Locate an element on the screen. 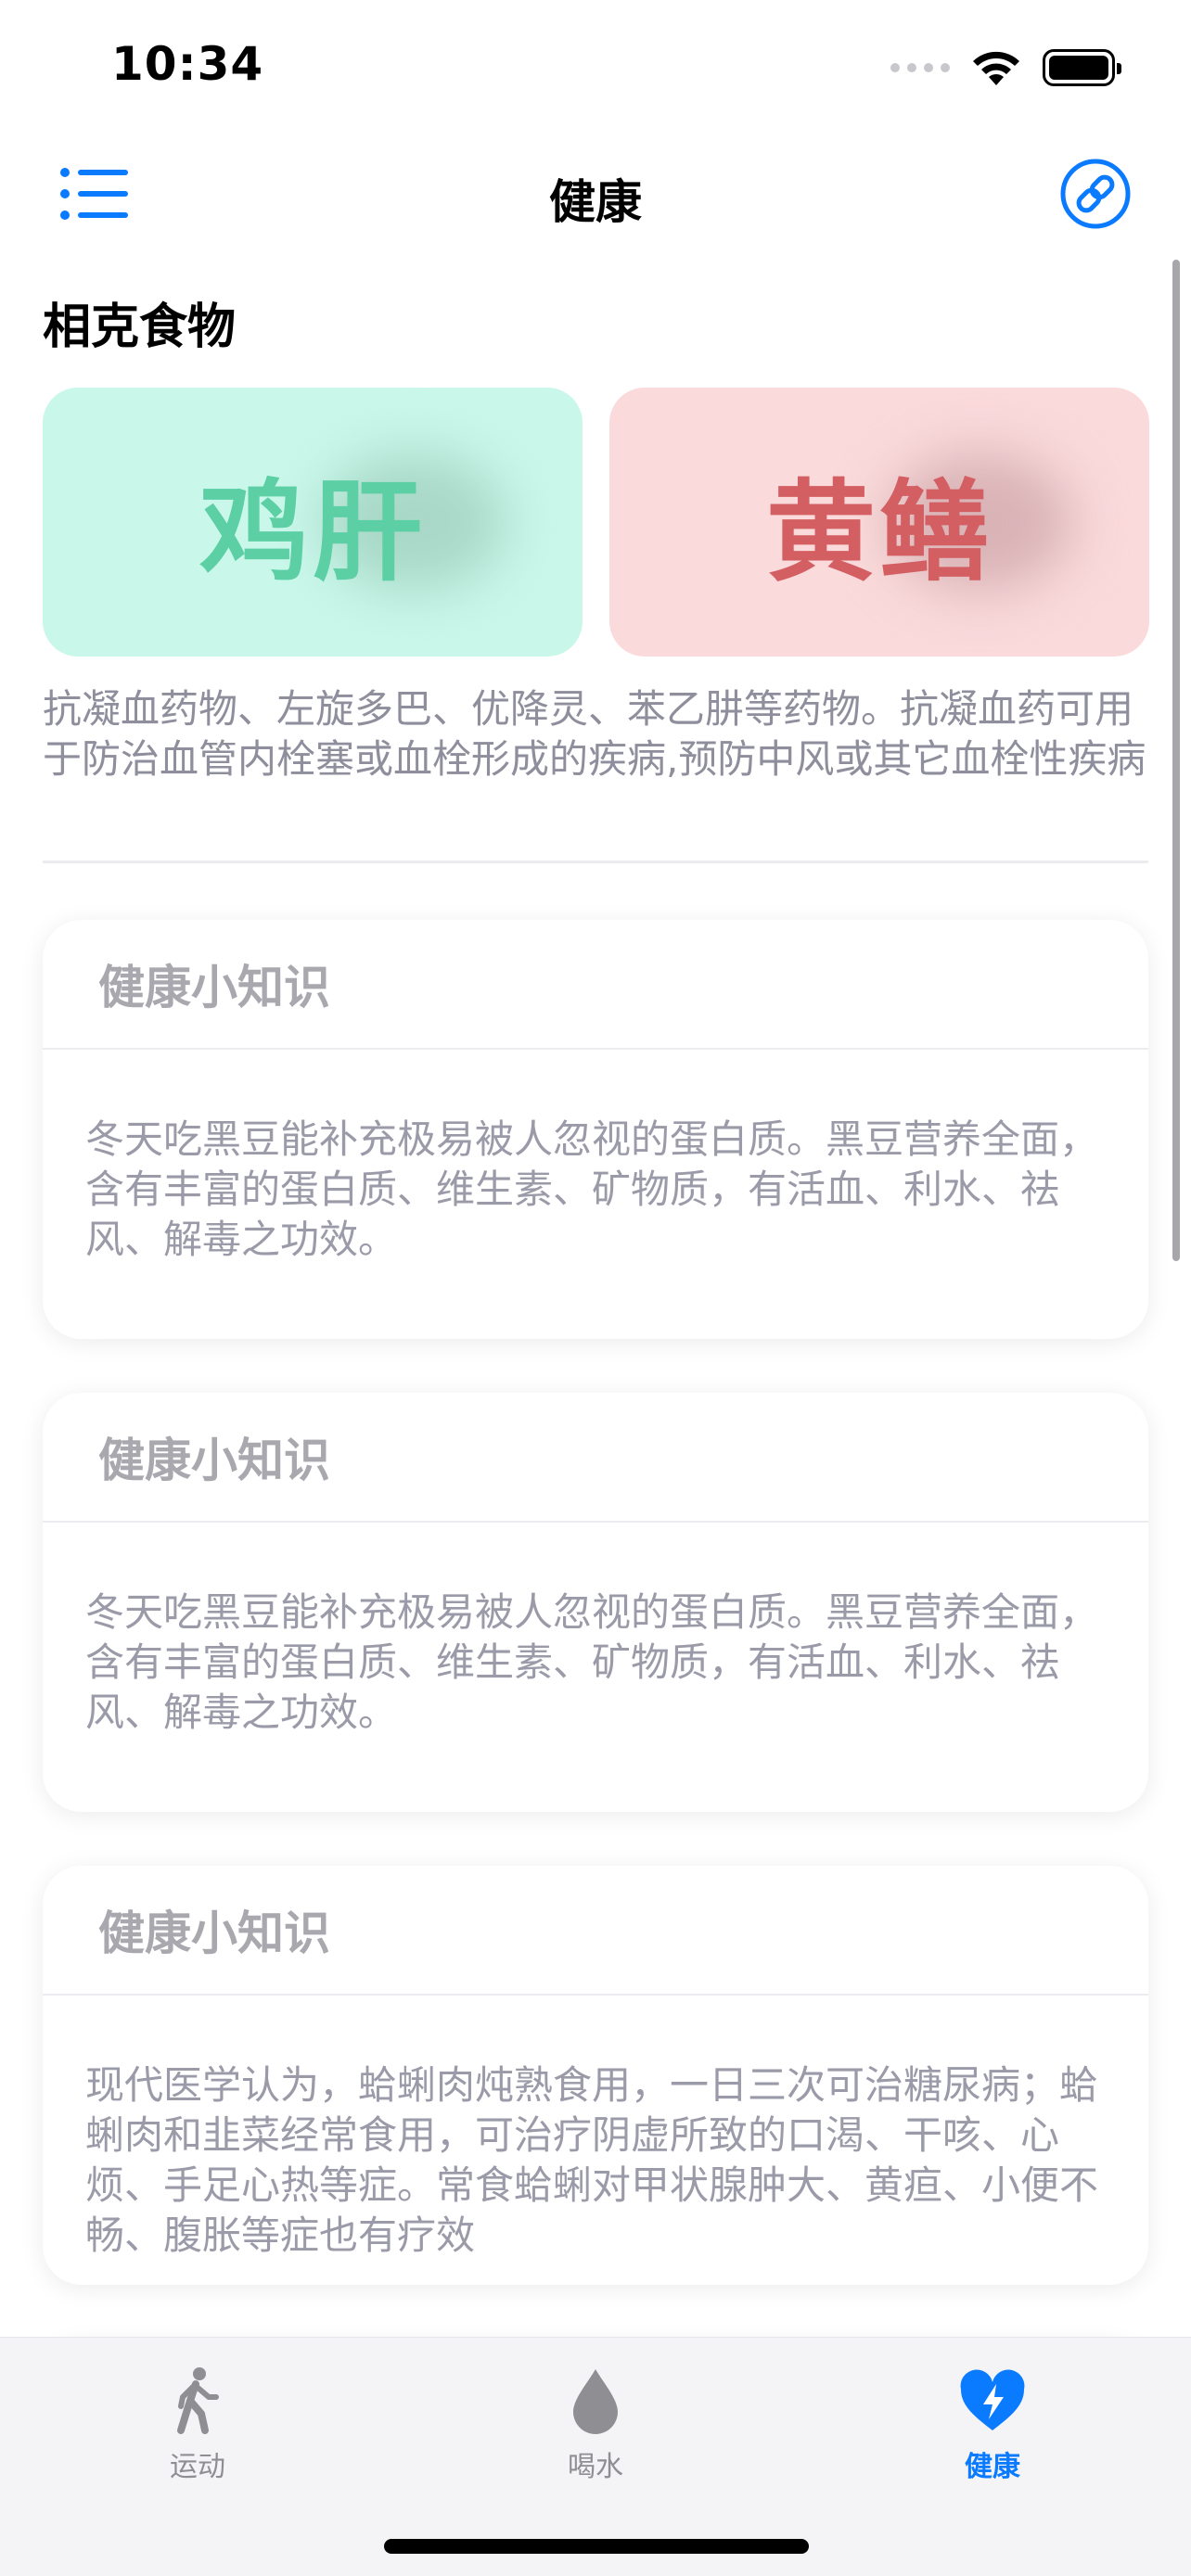 This screenshot has width=1191, height=2576. page-title: 健康 is located at coordinates (595, 202).